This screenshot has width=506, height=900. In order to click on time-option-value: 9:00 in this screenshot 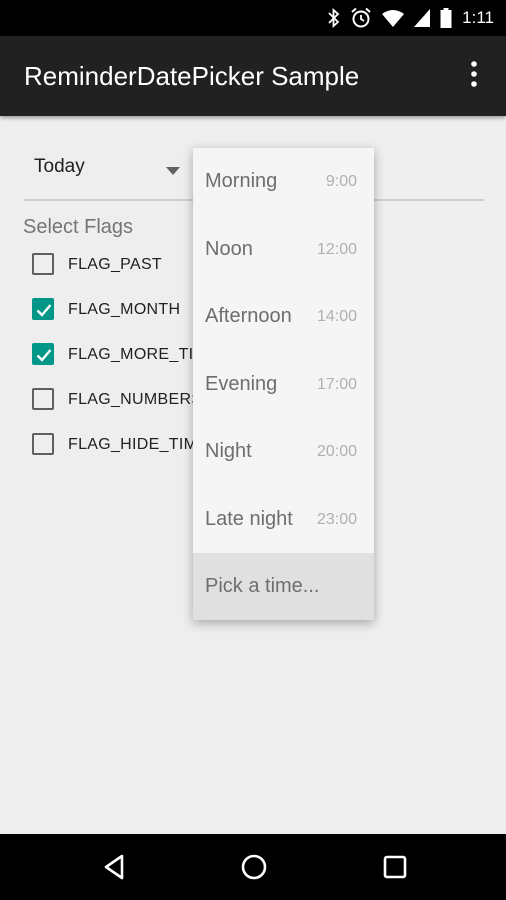, I will do `click(341, 181)`.